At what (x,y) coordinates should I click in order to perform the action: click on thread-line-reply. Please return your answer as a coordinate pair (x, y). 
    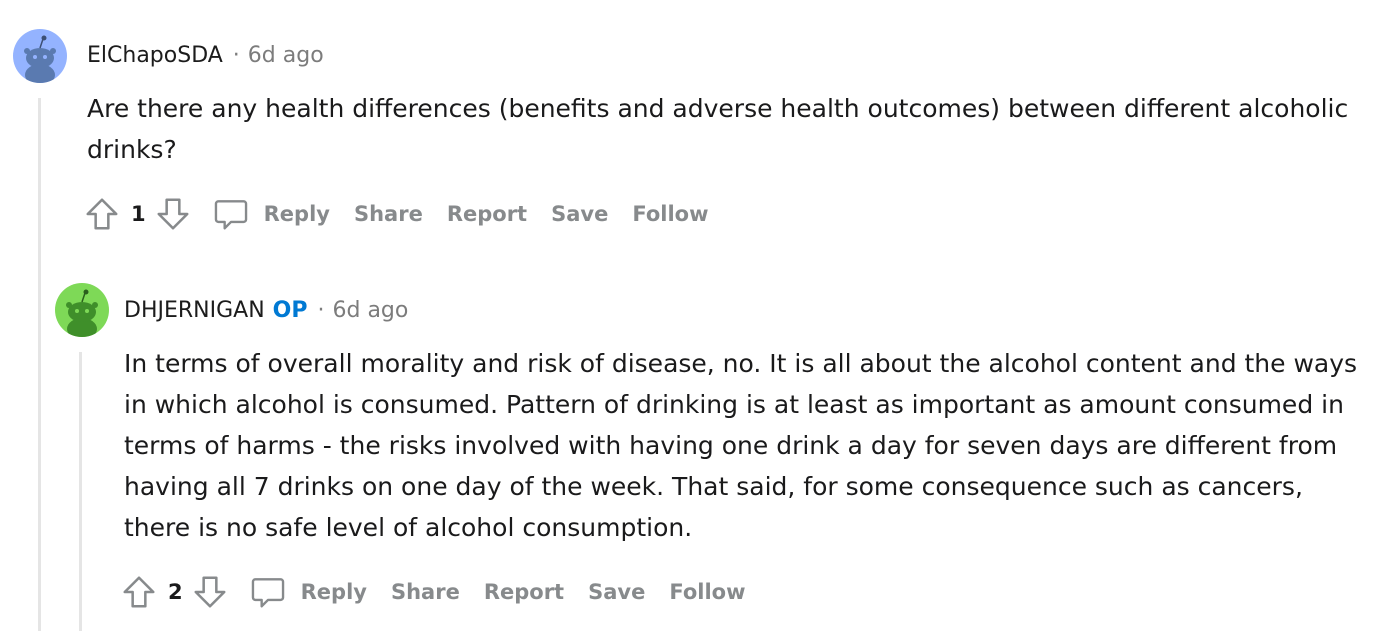
    Looking at the image, I should click on (80, 491).